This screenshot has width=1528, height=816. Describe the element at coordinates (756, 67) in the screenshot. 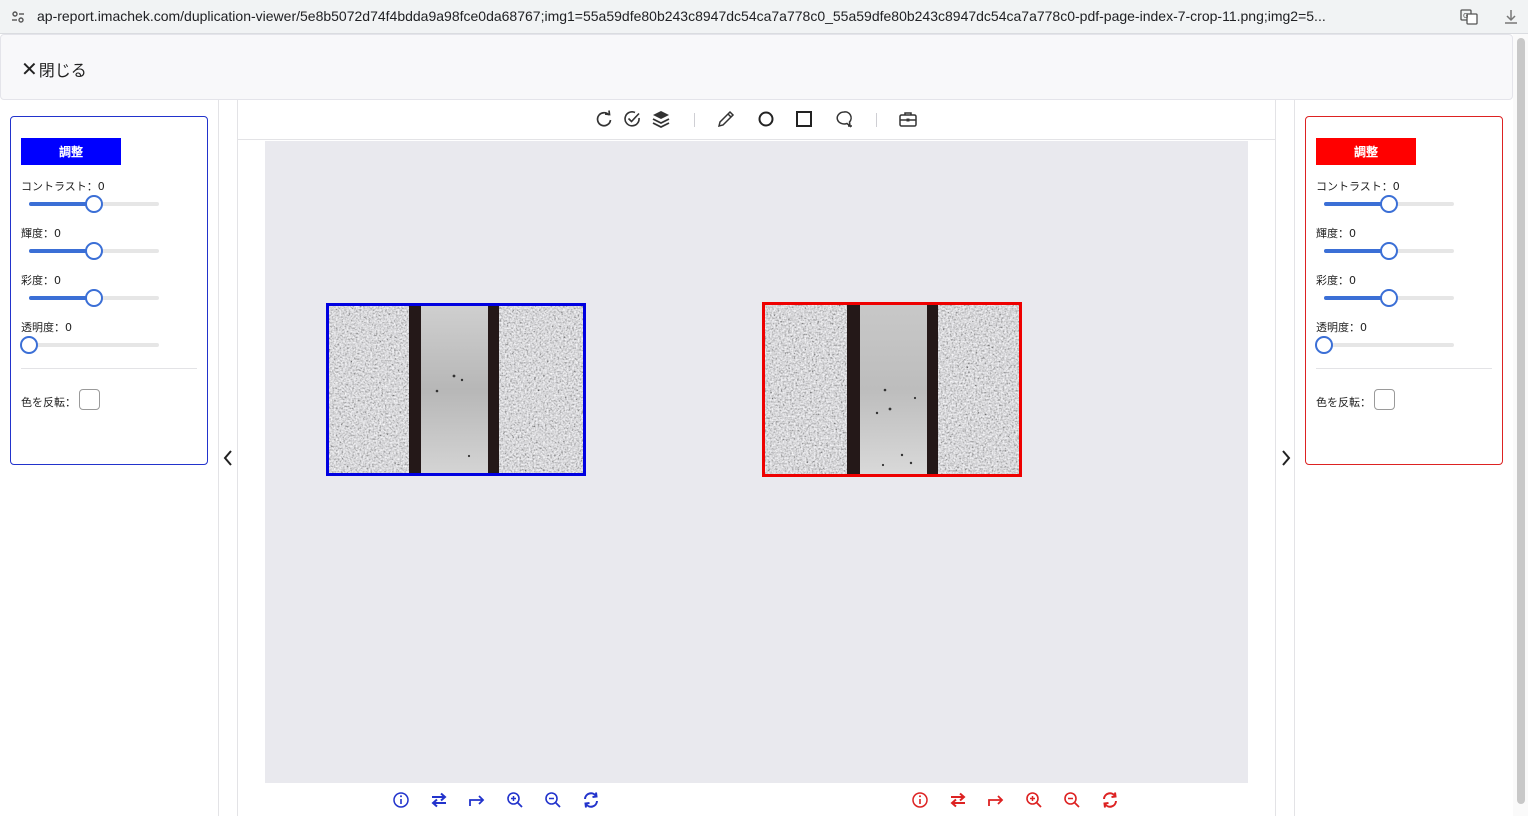

I see `viewer-header: ✕ 閉じる` at that location.